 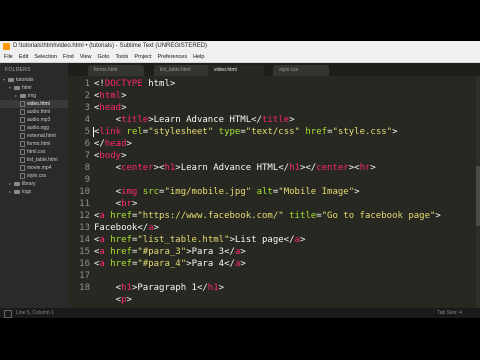 What do you see at coordinates (23, 57) in the screenshot?
I see `menu-item-edit: Edit` at bounding box center [23, 57].